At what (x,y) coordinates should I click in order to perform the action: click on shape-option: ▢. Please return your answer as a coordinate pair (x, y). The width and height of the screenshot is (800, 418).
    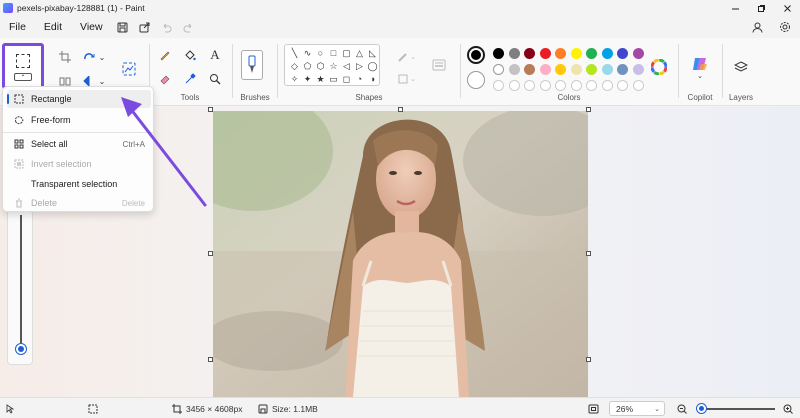
    Looking at the image, I should click on (346, 53).